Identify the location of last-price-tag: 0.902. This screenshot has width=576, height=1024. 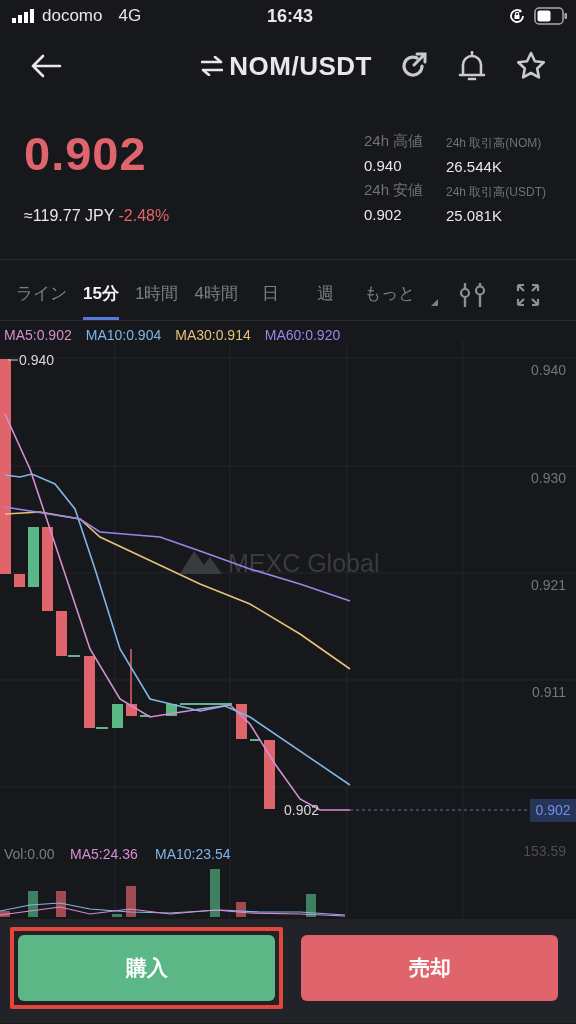
(553, 810).